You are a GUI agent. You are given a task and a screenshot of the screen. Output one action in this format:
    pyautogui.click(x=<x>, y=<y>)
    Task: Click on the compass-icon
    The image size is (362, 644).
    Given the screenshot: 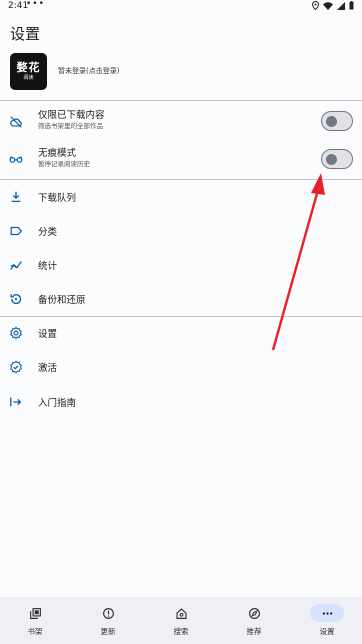 What is the action you would take?
    pyautogui.click(x=254, y=613)
    